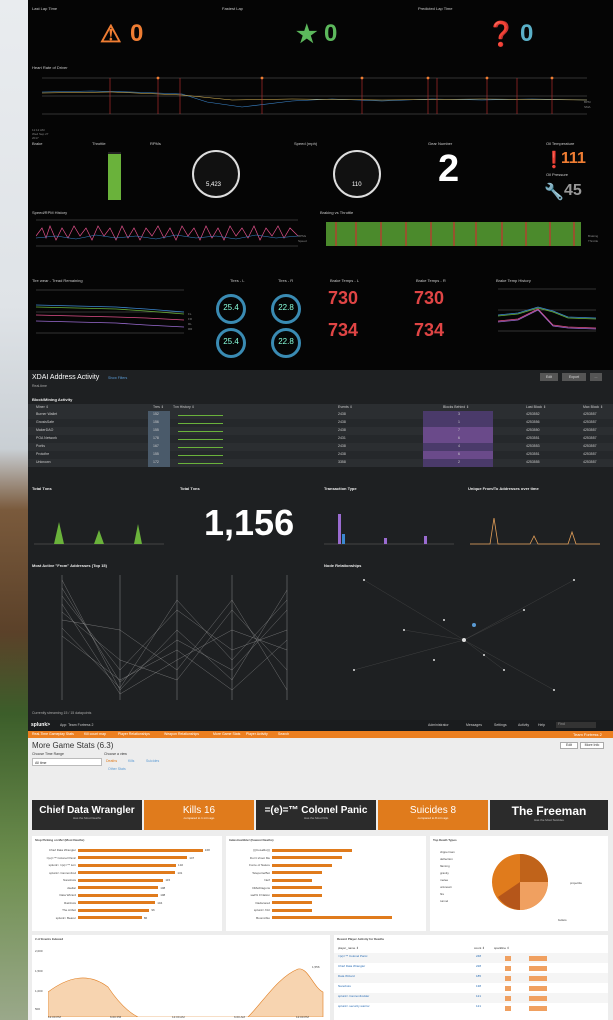 The height and width of the screenshot is (1020, 613). What do you see at coordinates (261, 887) in the screenshot?
I see `bar-label: DMeDragons` at bounding box center [261, 887].